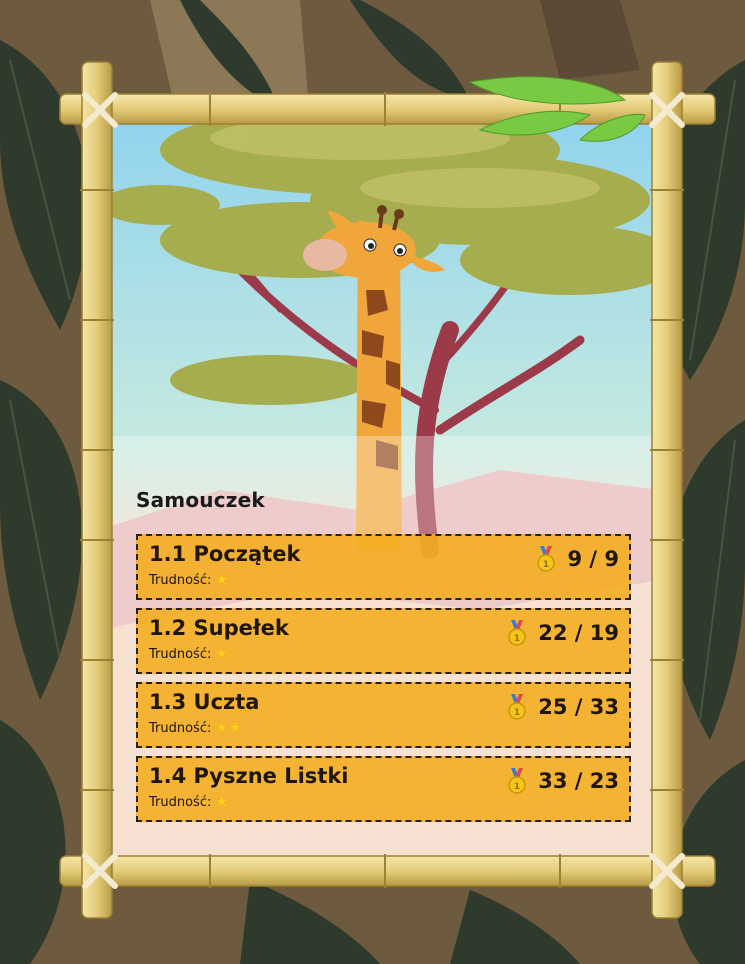 The height and width of the screenshot is (964, 745). Describe the element at coordinates (578, 781) in the screenshot. I see `score-text: 33 / 23` at that location.